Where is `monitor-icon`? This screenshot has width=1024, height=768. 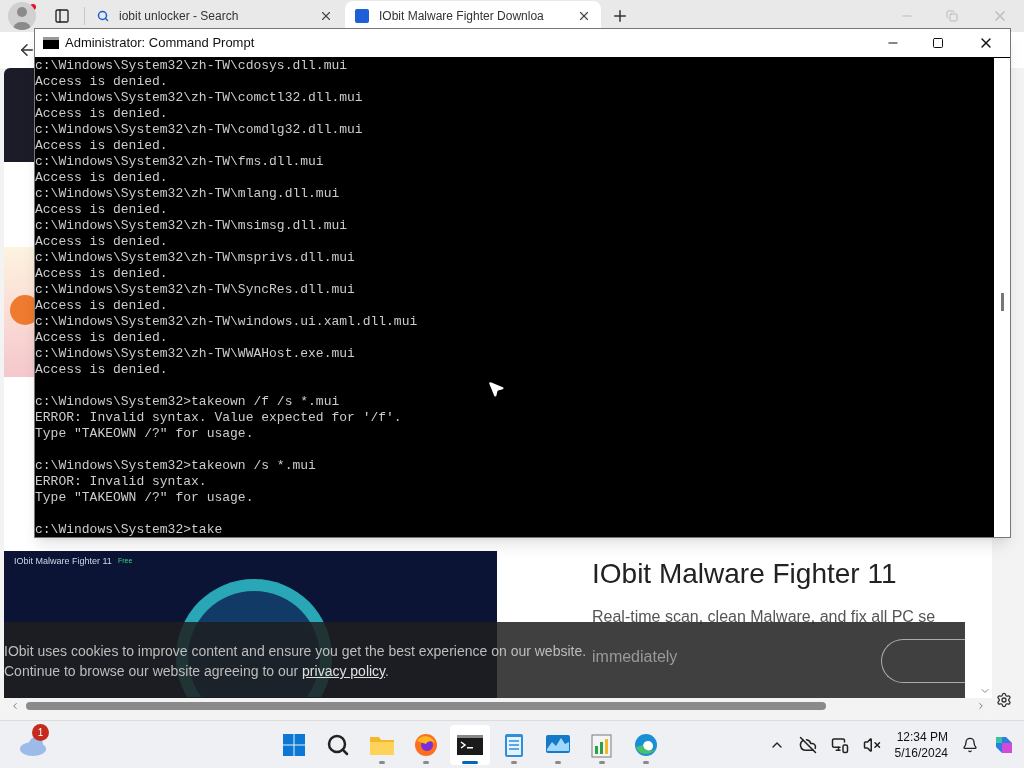 monitor-icon is located at coordinates (558, 744).